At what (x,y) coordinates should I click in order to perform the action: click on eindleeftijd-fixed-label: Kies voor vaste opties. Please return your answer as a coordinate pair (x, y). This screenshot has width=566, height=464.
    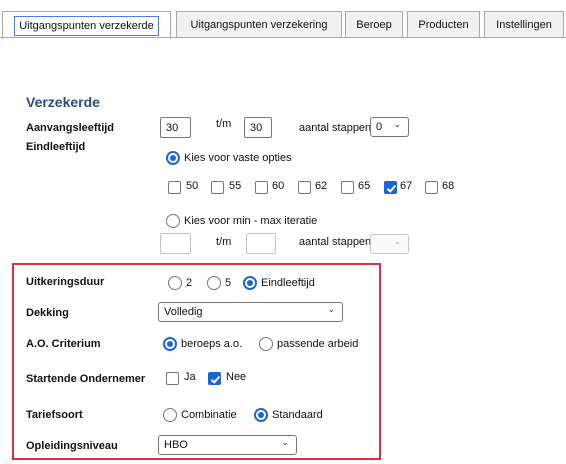
    Looking at the image, I should click on (238, 158).